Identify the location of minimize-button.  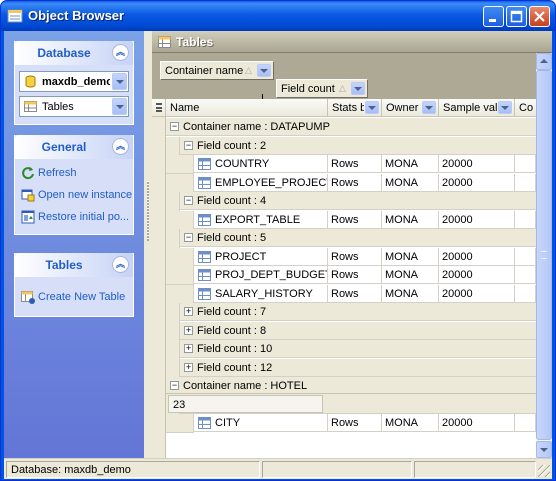
(493, 16).